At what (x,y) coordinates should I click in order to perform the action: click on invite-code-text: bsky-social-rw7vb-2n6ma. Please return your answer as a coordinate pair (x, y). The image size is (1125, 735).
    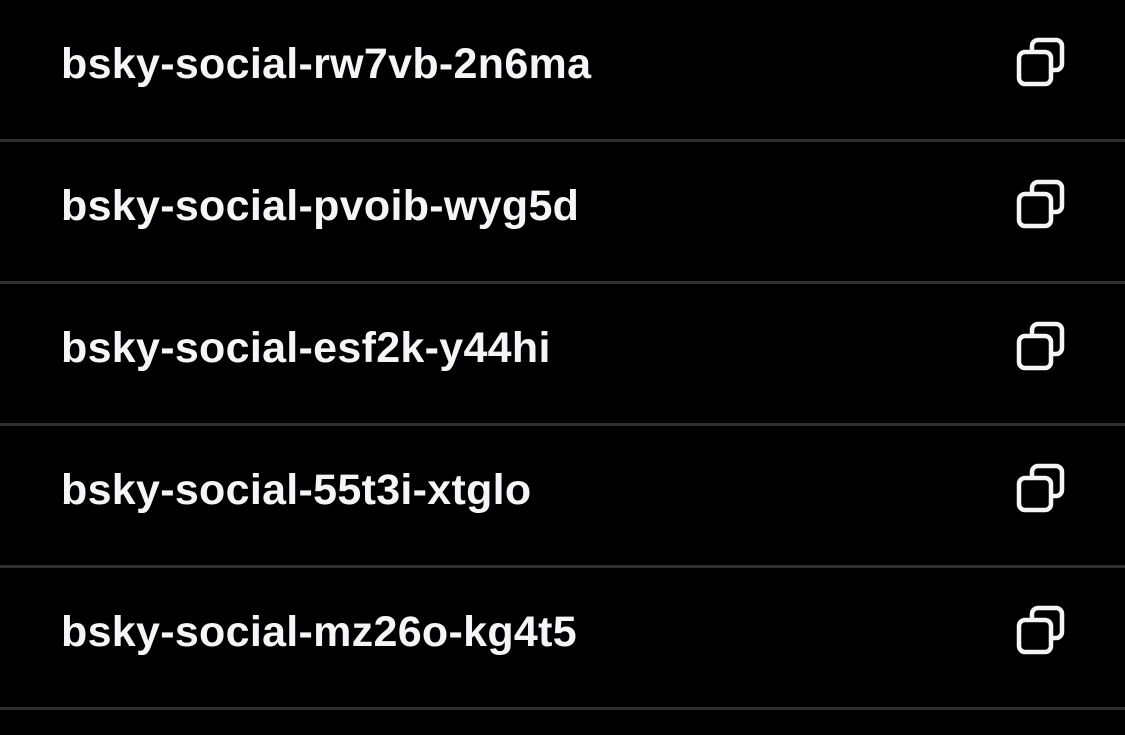
    Looking at the image, I should click on (326, 64).